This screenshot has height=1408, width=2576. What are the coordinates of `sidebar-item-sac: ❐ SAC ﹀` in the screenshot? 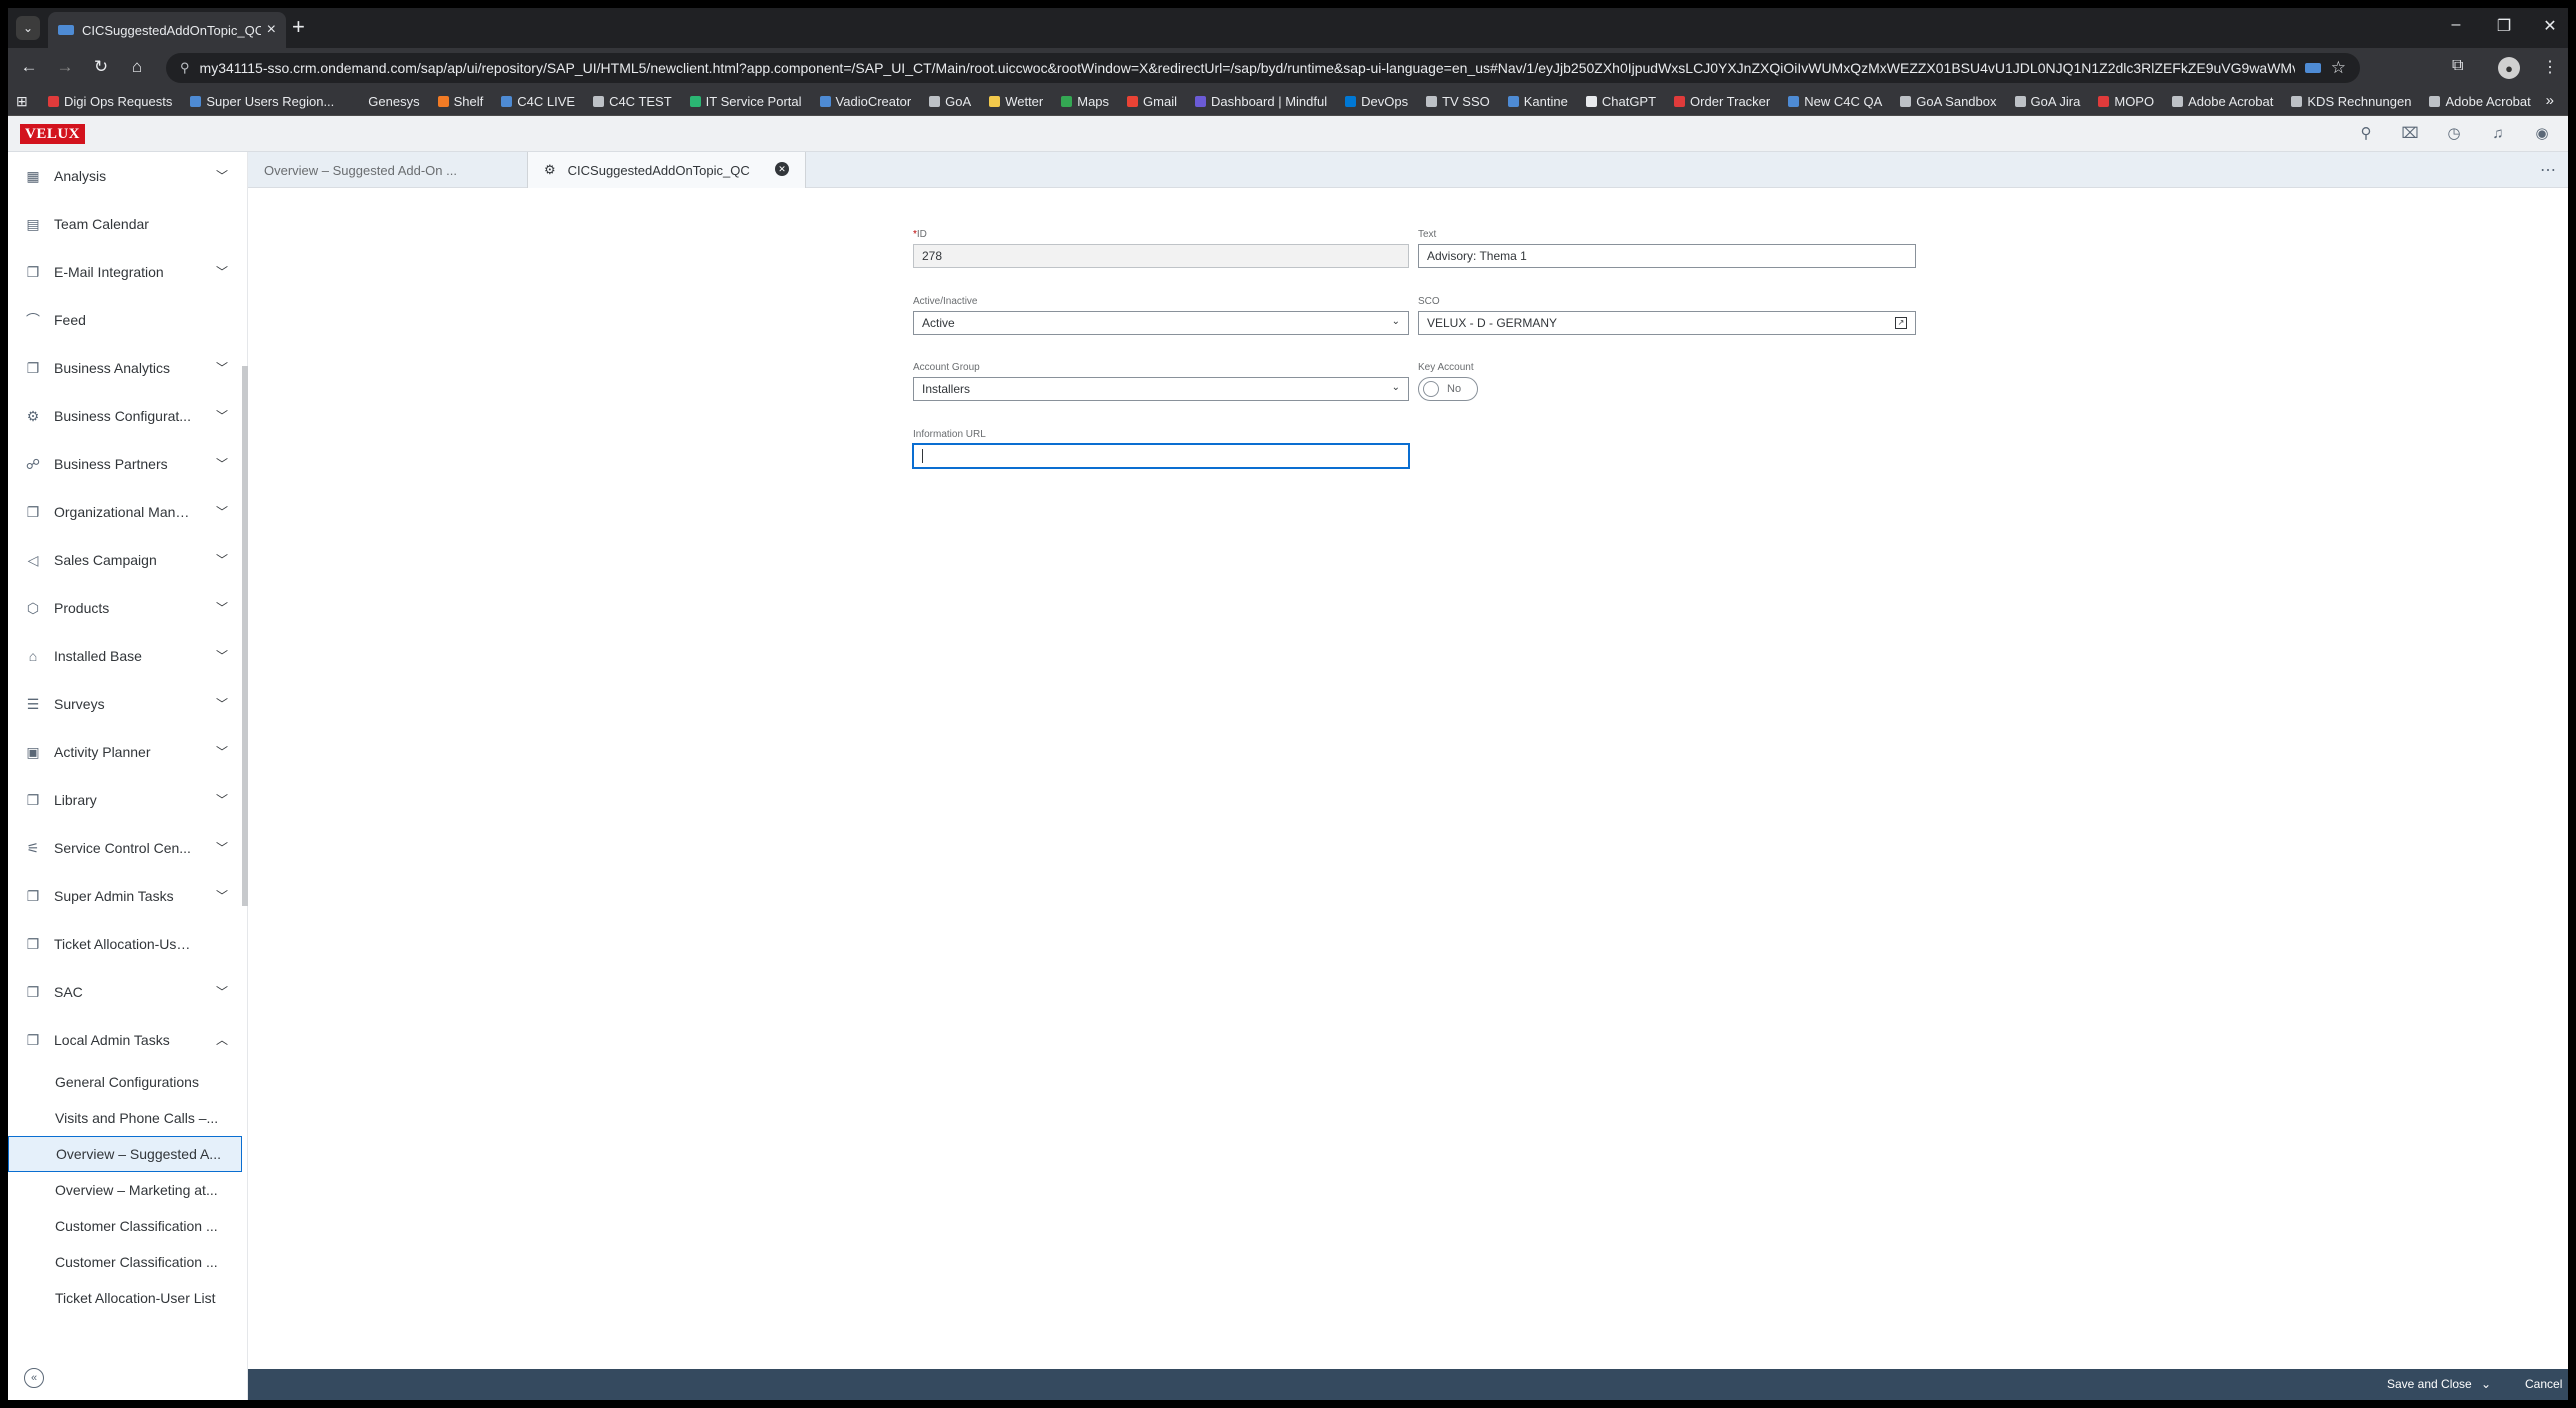 It's located at (125, 992).